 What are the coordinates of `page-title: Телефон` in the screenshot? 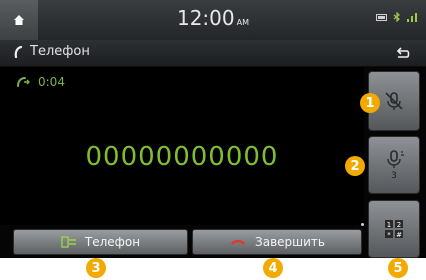 It's located at (52, 51).